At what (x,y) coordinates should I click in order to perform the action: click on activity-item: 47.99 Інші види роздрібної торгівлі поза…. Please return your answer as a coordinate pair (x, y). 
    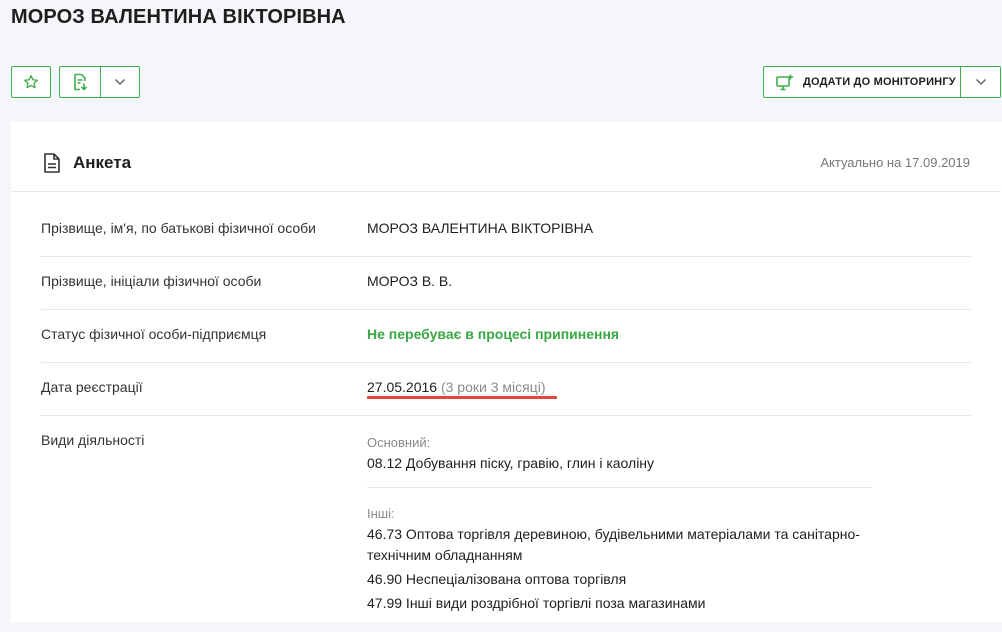
    Looking at the image, I should click on (536, 603).